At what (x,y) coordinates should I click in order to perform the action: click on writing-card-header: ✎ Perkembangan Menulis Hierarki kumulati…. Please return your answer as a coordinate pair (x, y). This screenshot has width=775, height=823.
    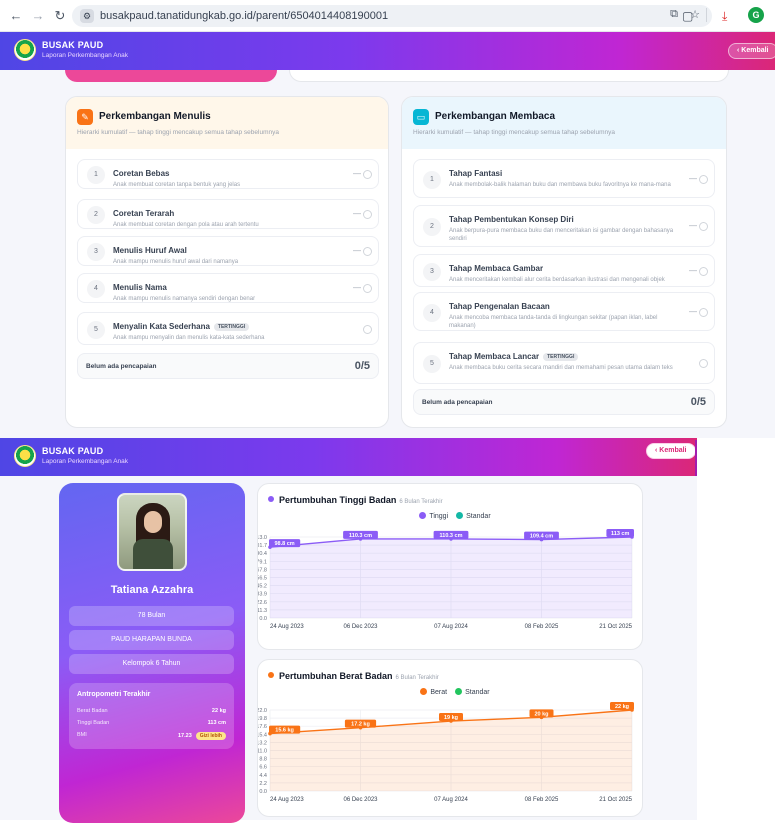
    Looking at the image, I should click on (227, 123).